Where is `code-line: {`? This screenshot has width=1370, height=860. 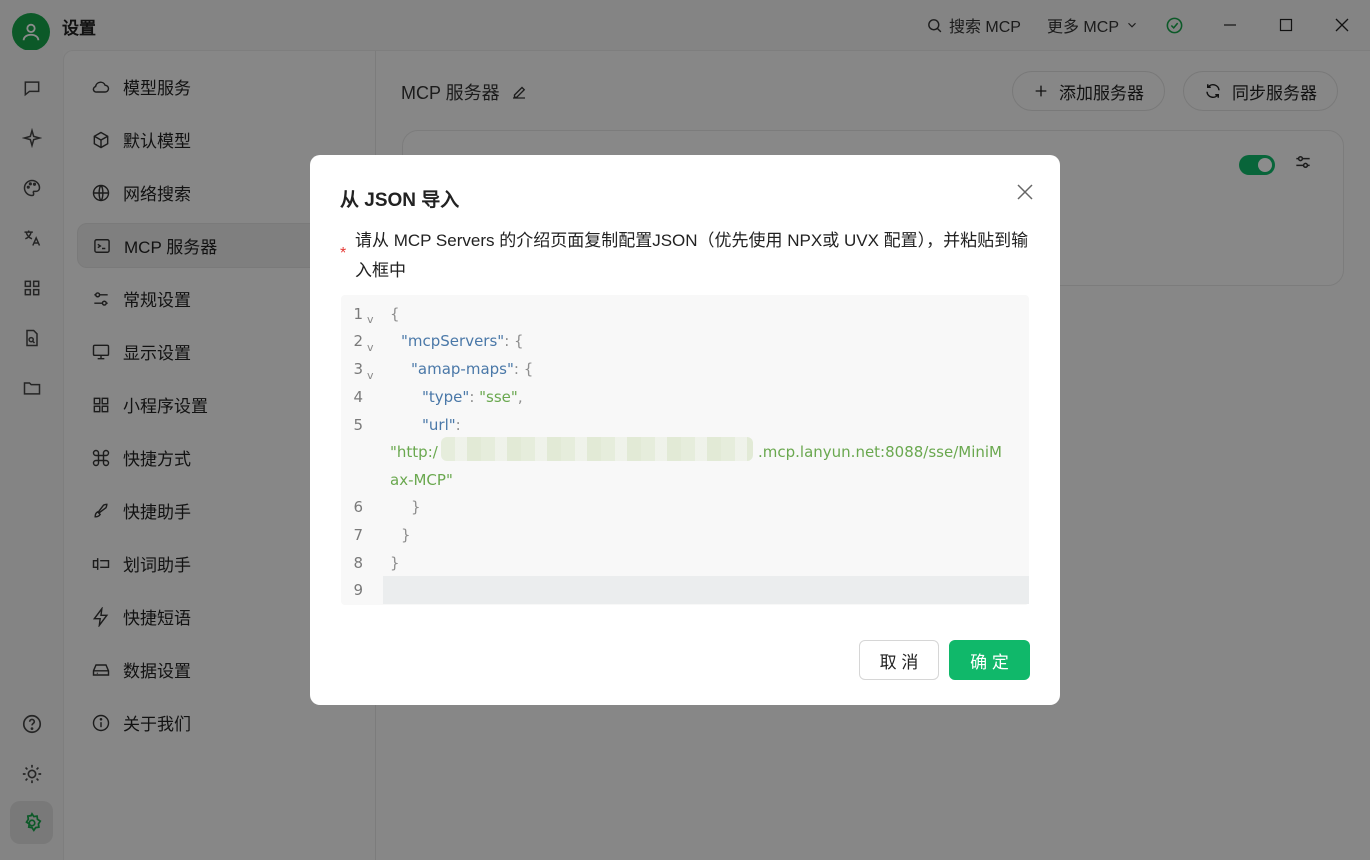 code-line: { is located at coordinates (395, 314).